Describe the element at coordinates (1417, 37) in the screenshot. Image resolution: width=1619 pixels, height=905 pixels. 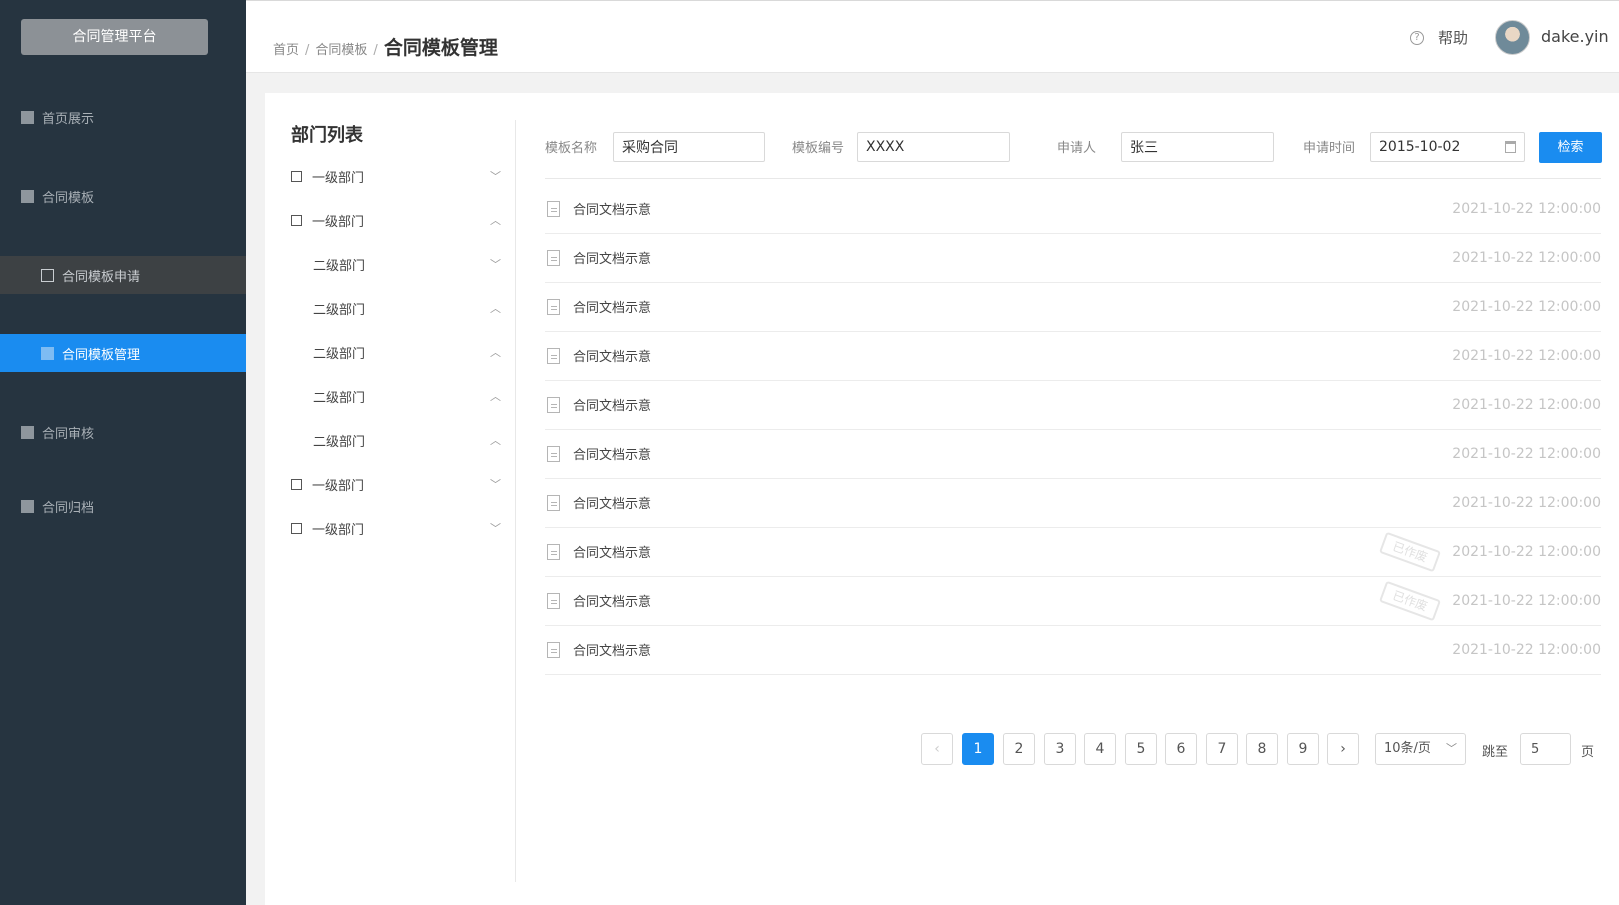
I see `help-icon: ?` at that location.